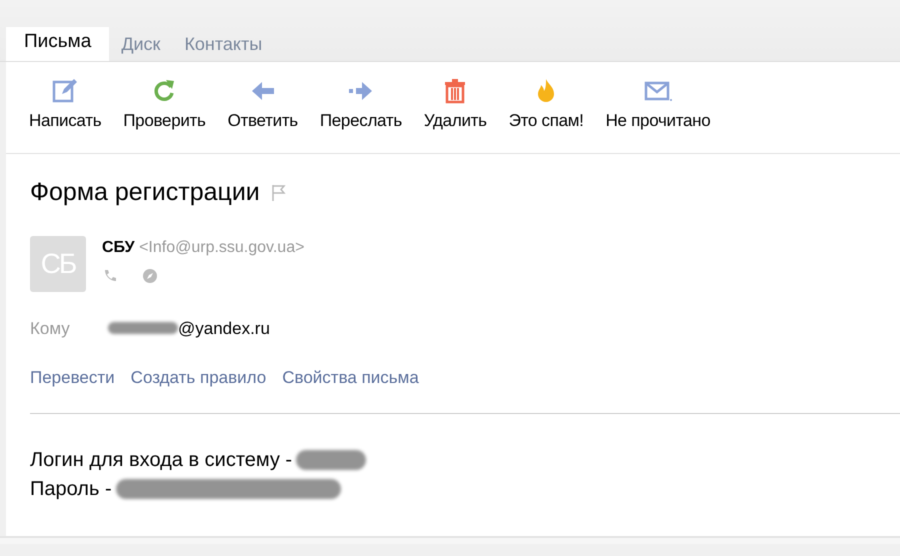 The width and height of the screenshot is (900, 556). What do you see at coordinates (198, 377) in the screenshot?
I see `link: Создать правило` at bounding box center [198, 377].